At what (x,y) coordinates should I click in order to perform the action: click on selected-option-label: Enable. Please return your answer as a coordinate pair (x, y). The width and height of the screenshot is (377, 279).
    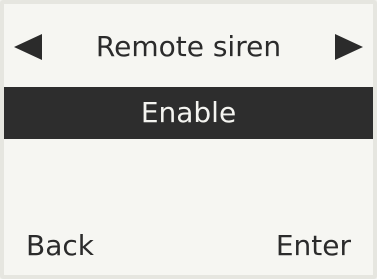
    Looking at the image, I should click on (188, 112).